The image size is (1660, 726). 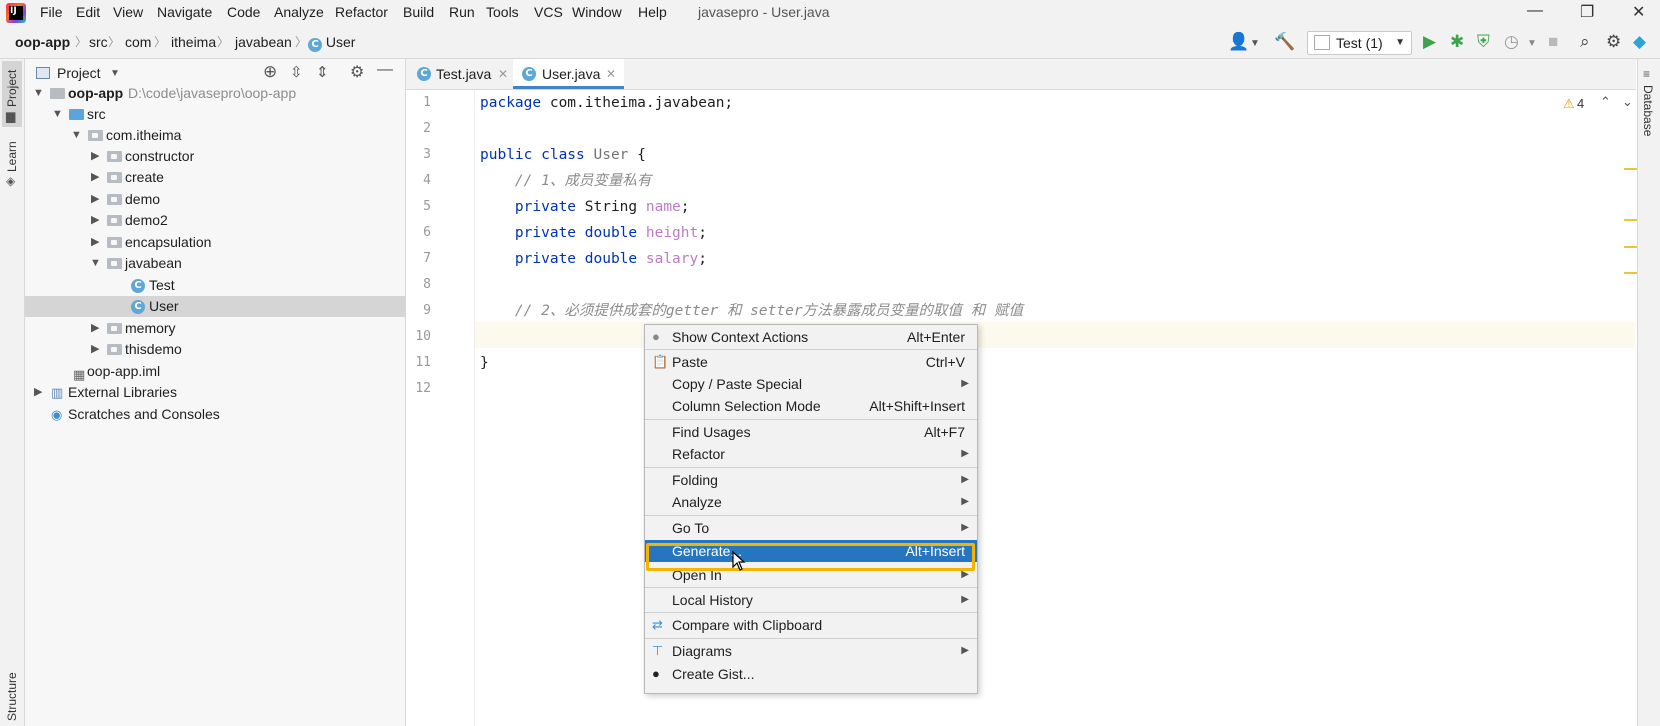 What do you see at coordinates (88, 12) in the screenshot?
I see `menu-edit: Edit` at bounding box center [88, 12].